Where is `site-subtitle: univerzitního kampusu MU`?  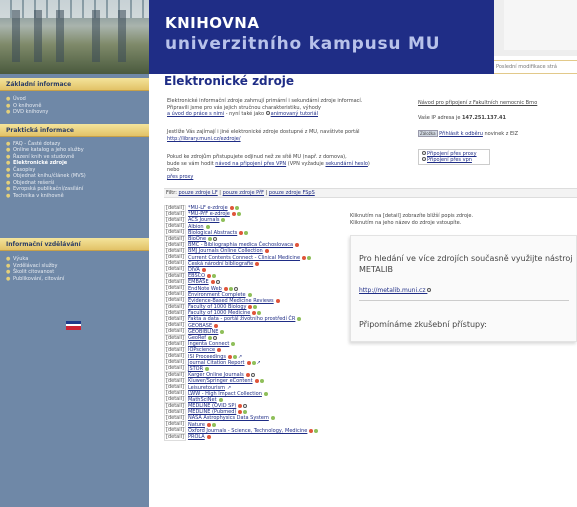 site-subtitle: univerzitního kampusu MU is located at coordinates (303, 44).